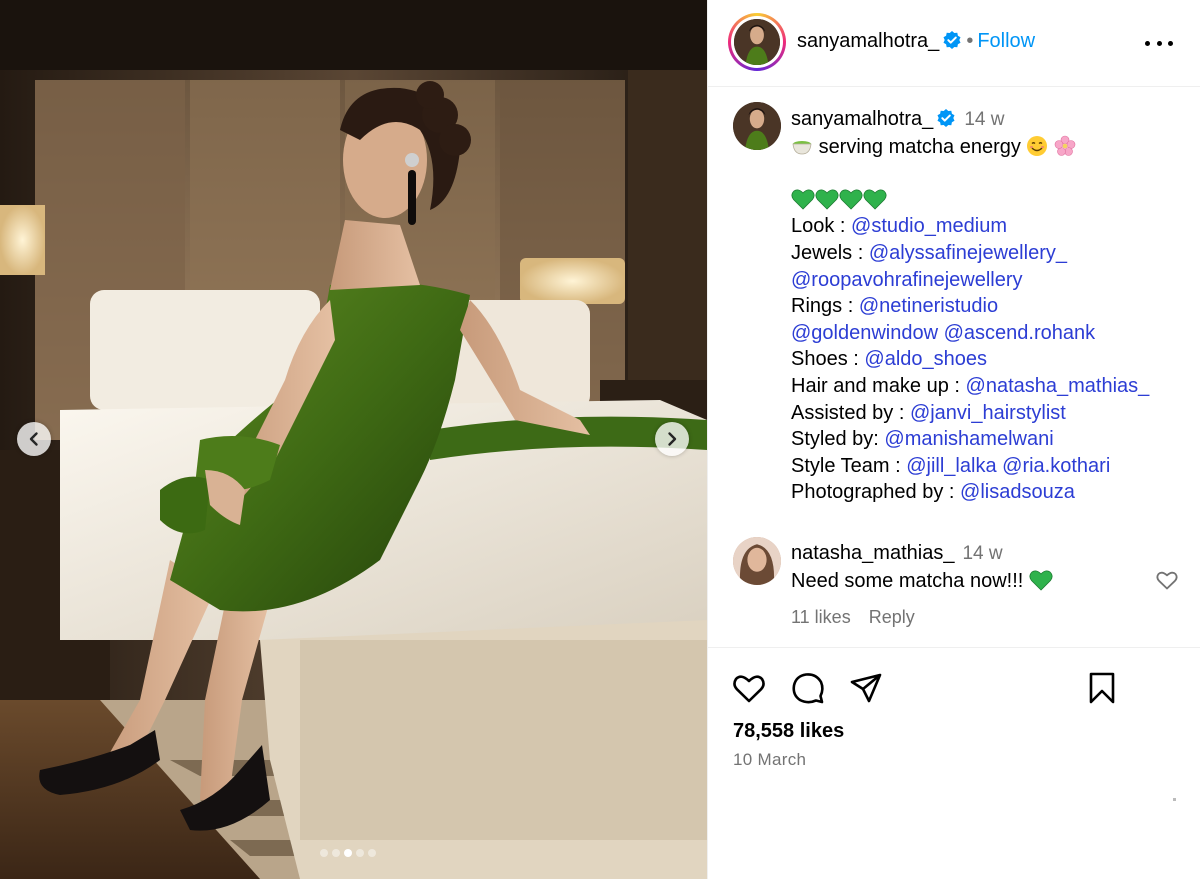  I want to click on comment-text: Need some matcha now!!!, so click(907, 580).